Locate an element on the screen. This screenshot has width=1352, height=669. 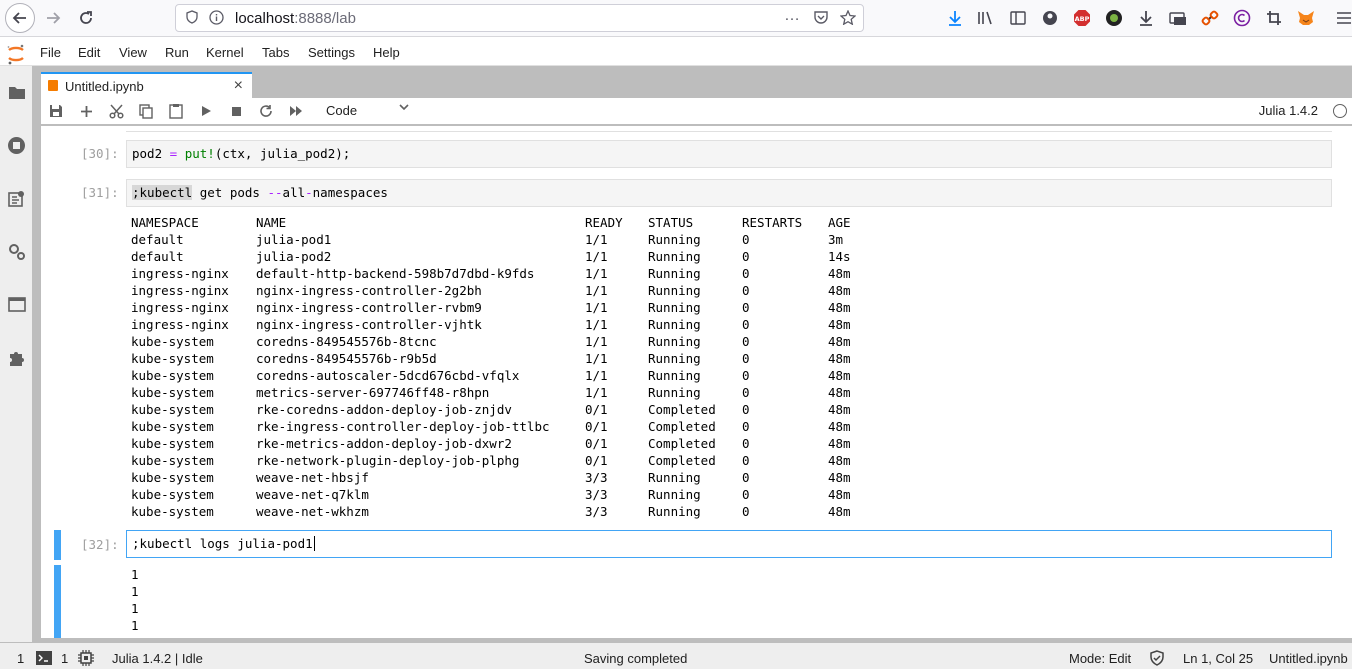
code-token: all is located at coordinates (294, 192).